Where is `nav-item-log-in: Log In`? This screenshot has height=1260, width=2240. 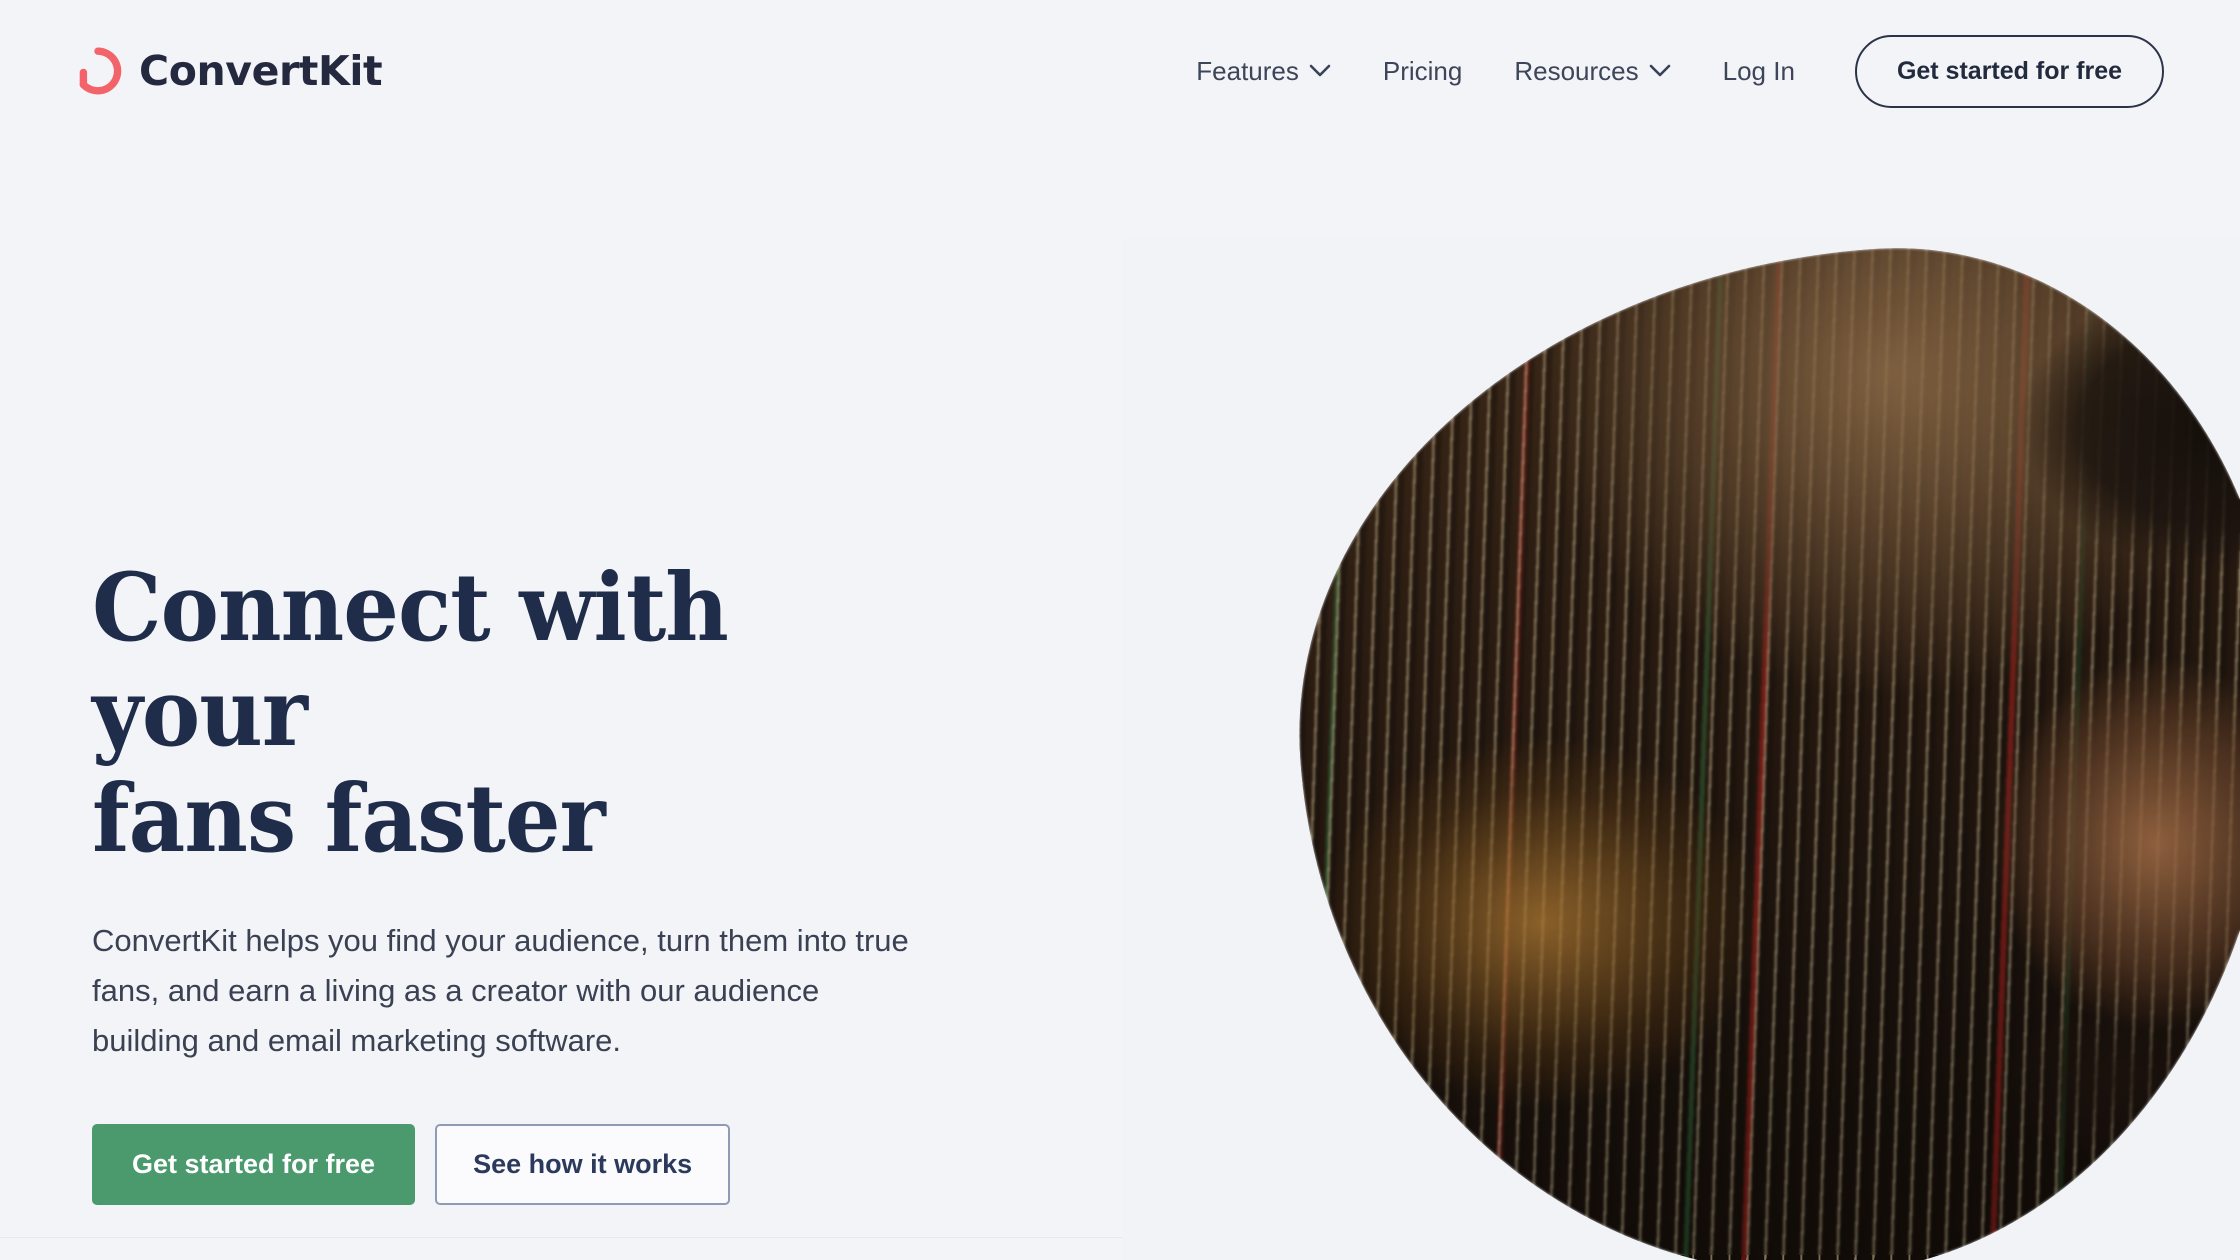 nav-item-log-in: Log In is located at coordinates (1759, 71).